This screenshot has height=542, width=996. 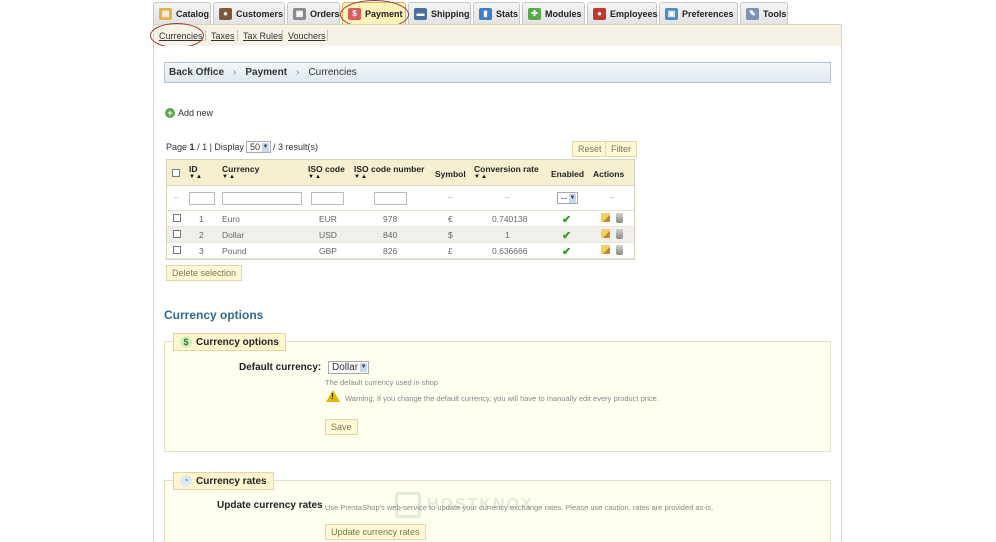 What do you see at coordinates (590, 149) in the screenshot?
I see `reset-button: Reset` at bounding box center [590, 149].